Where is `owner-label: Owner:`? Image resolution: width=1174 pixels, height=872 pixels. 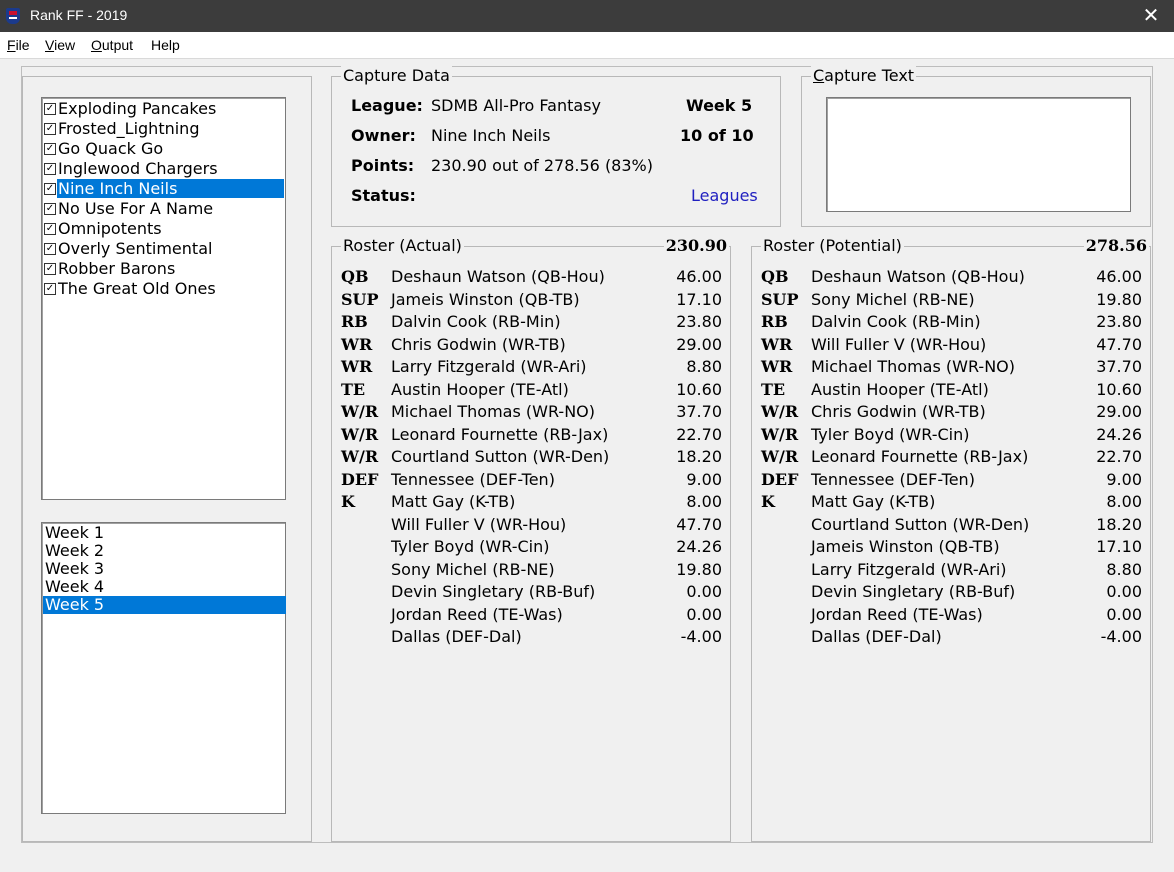
owner-label: Owner: is located at coordinates (383, 135).